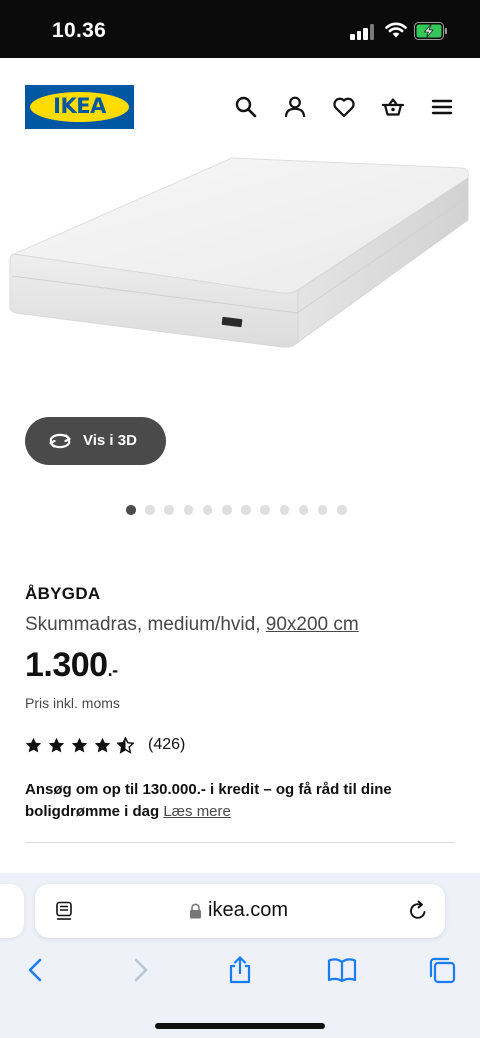 The height and width of the screenshot is (1038, 480). Describe the element at coordinates (12, 911) in the screenshot. I see `previous-tab-preview` at that location.